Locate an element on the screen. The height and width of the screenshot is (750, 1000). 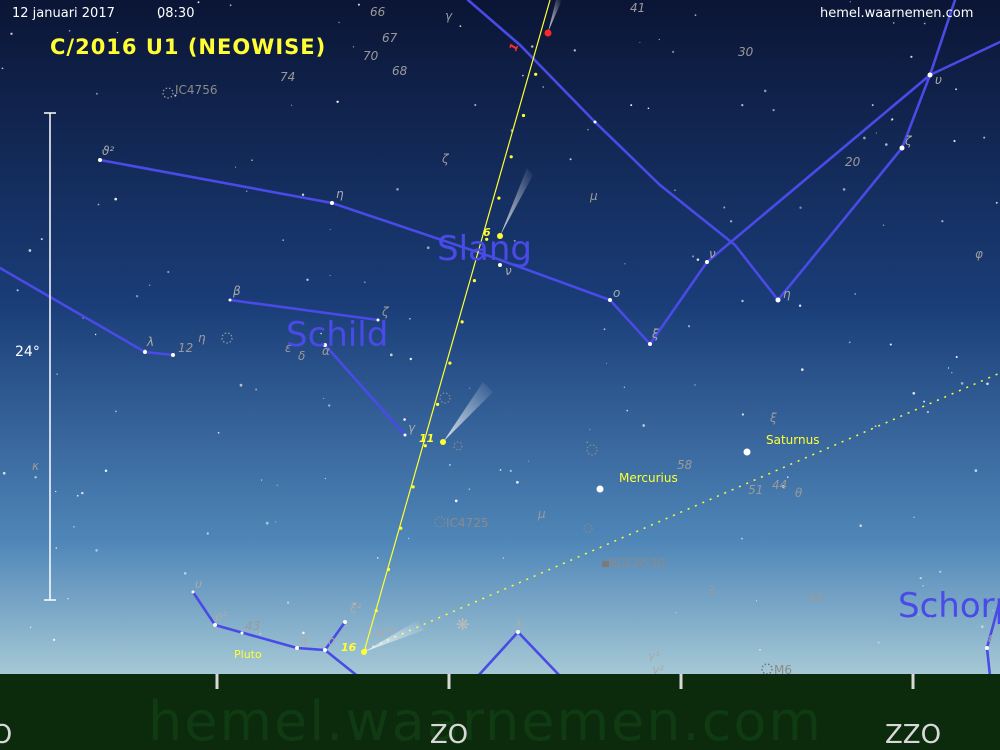
star-label: ξ² is located at coordinates (355, 608).